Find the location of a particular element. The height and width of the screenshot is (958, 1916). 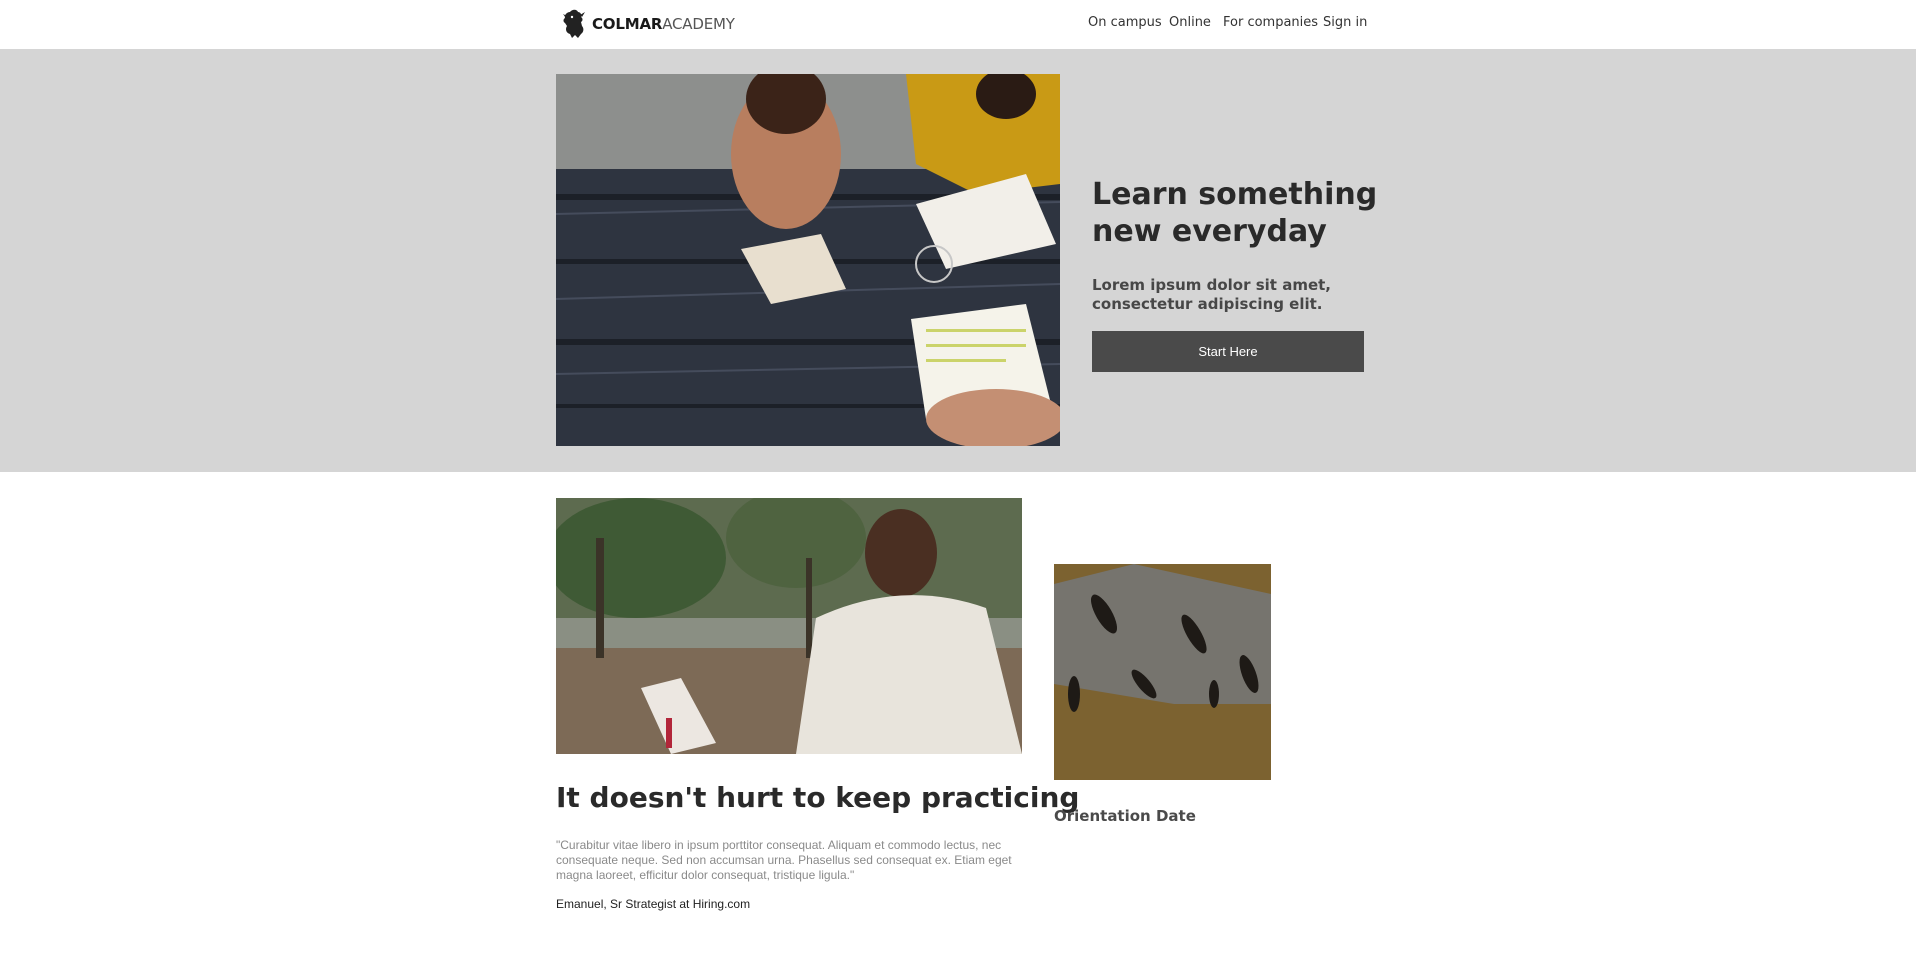

start-here-button: Start Here is located at coordinates (1228, 351).